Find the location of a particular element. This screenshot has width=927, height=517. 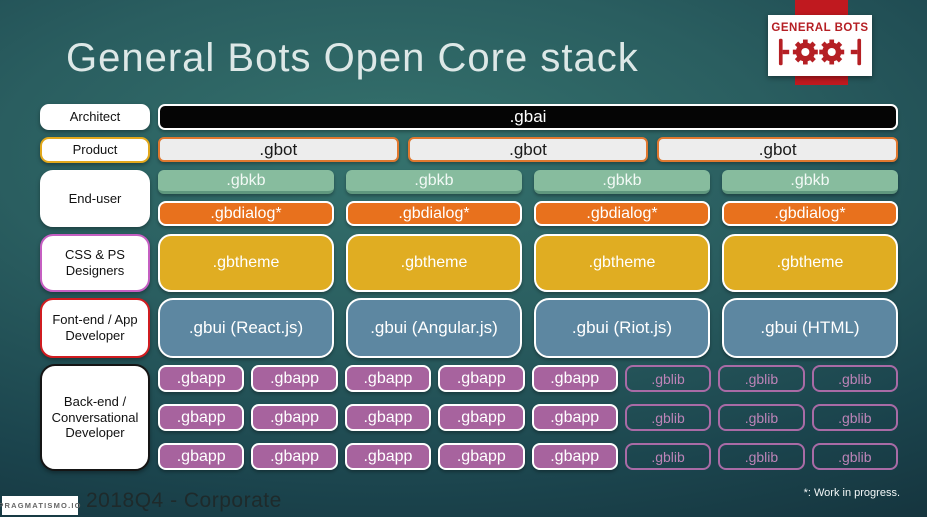

gbai-bar: .gbai is located at coordinates (528, 117).